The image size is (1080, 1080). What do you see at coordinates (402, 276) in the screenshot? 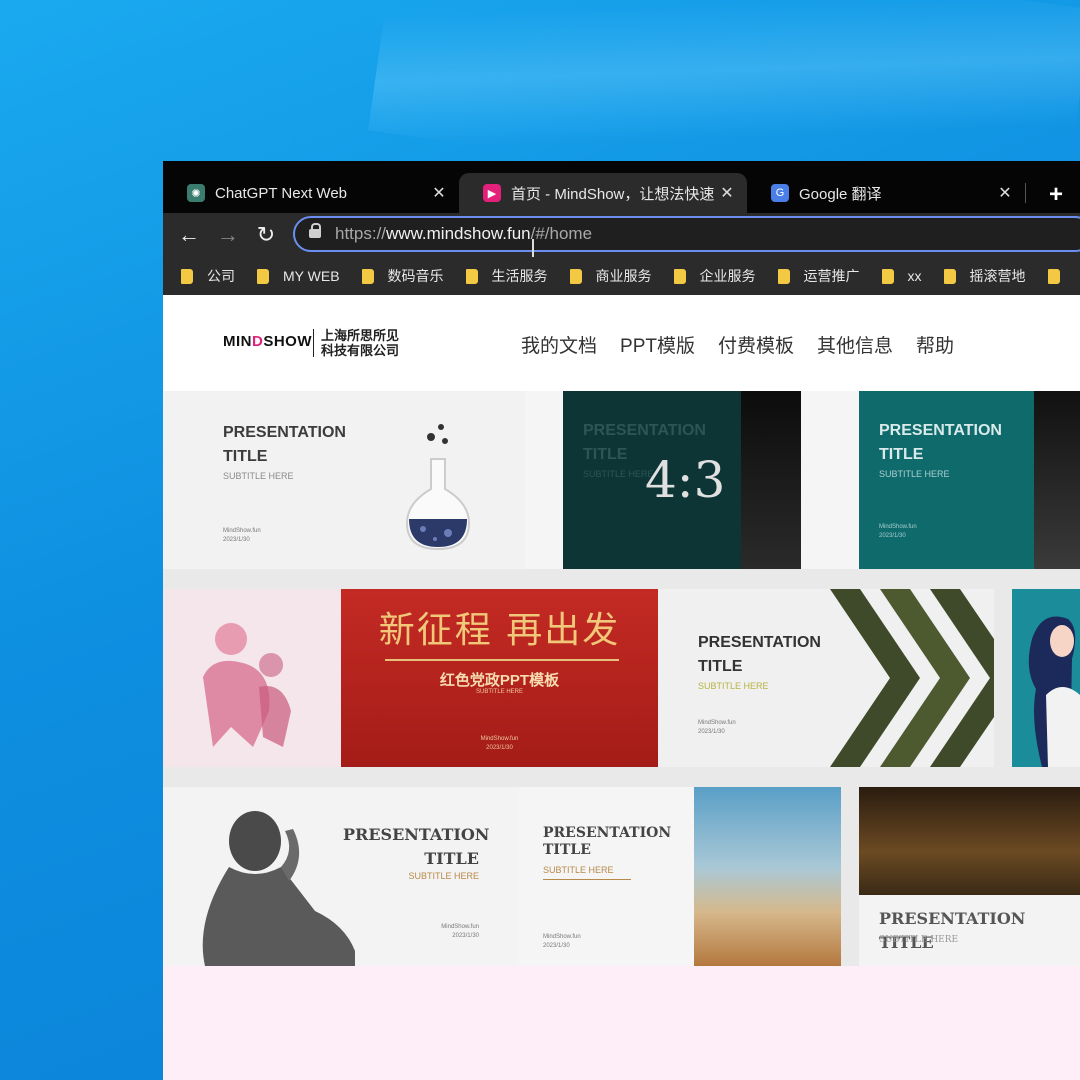
I see `bookmark-folder: 数码音乐` at bounding box center [402, 276].